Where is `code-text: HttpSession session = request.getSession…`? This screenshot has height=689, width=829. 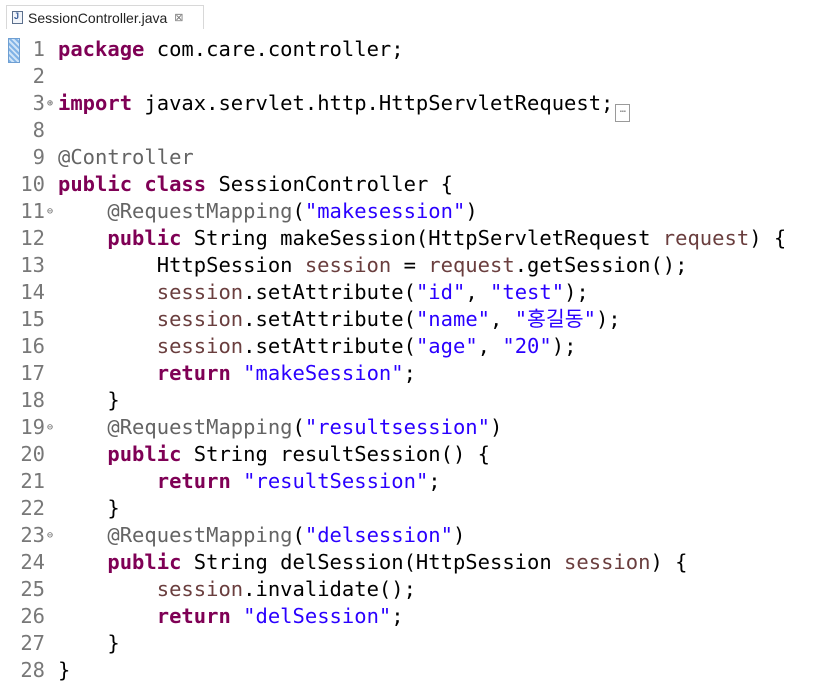 code-text: HttpSession session = request.getSession… is located at coordinates (373, 265).